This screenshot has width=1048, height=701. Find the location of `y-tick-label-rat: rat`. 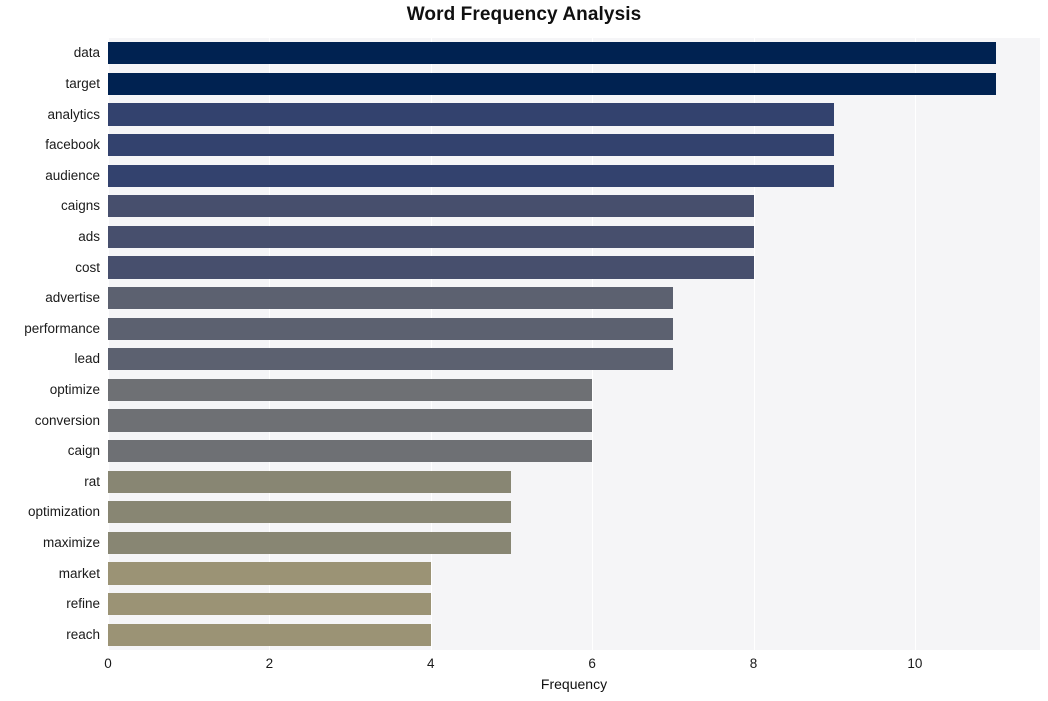

y-tick-label-rat: rat is located at coordinates (92, 481).